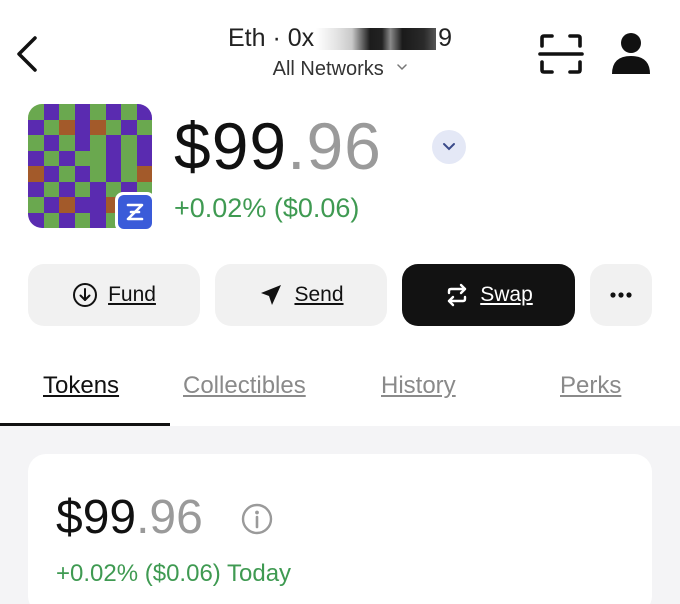 This screenshot has width=680, height=604. Describe the element at coordinates (244, 386) in the screenshot. I see `tab-collectibles: Collectibles` at that location.